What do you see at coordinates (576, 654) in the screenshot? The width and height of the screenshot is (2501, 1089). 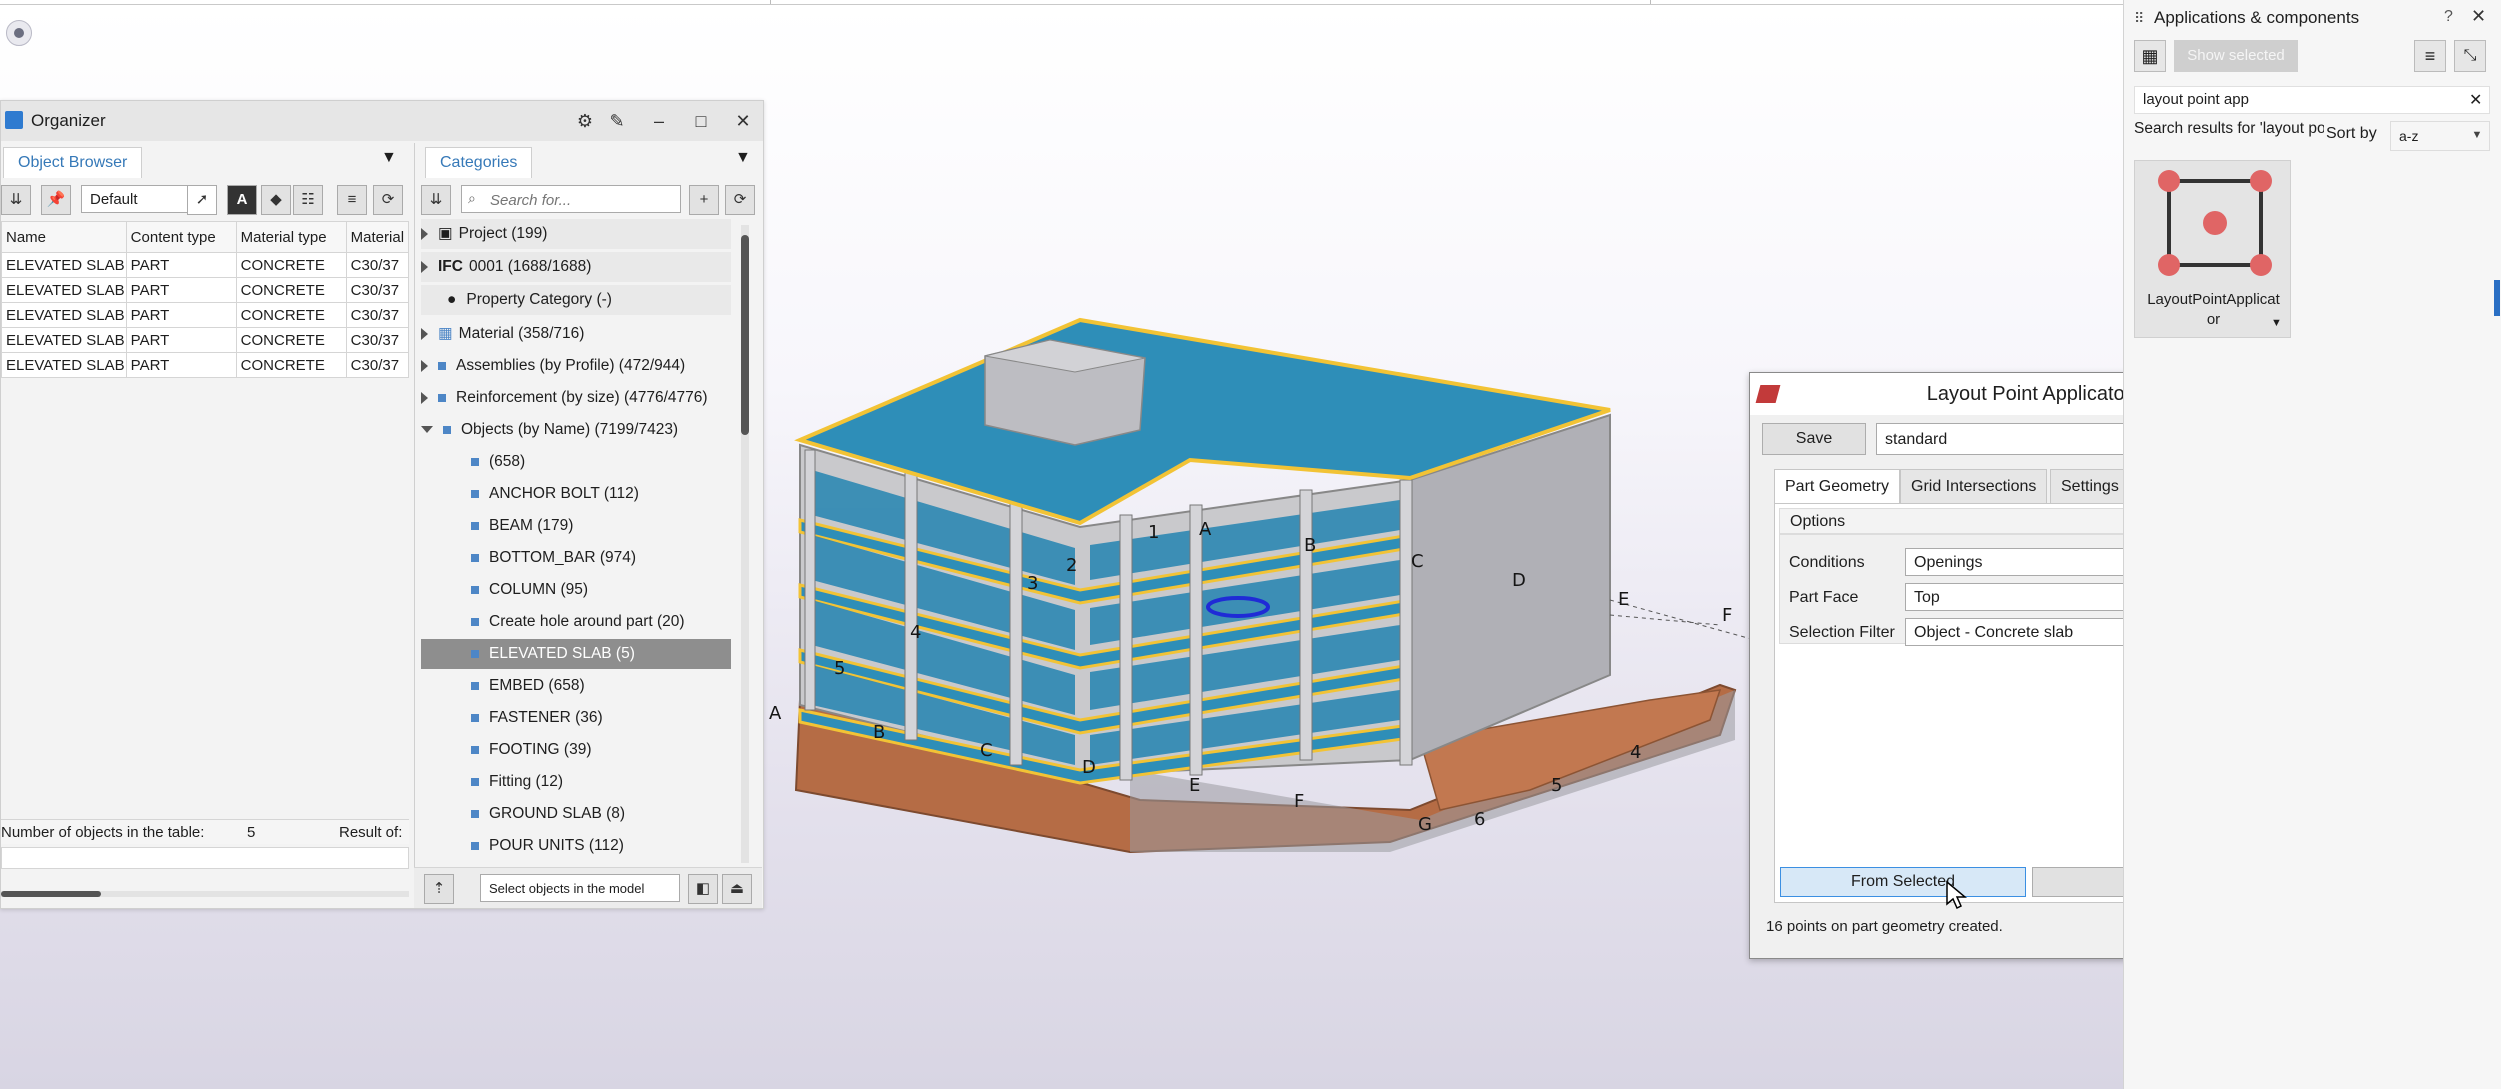 I see `category-row-selected: ELEVATED SLAB (5)` at bounding box center [576, 654].